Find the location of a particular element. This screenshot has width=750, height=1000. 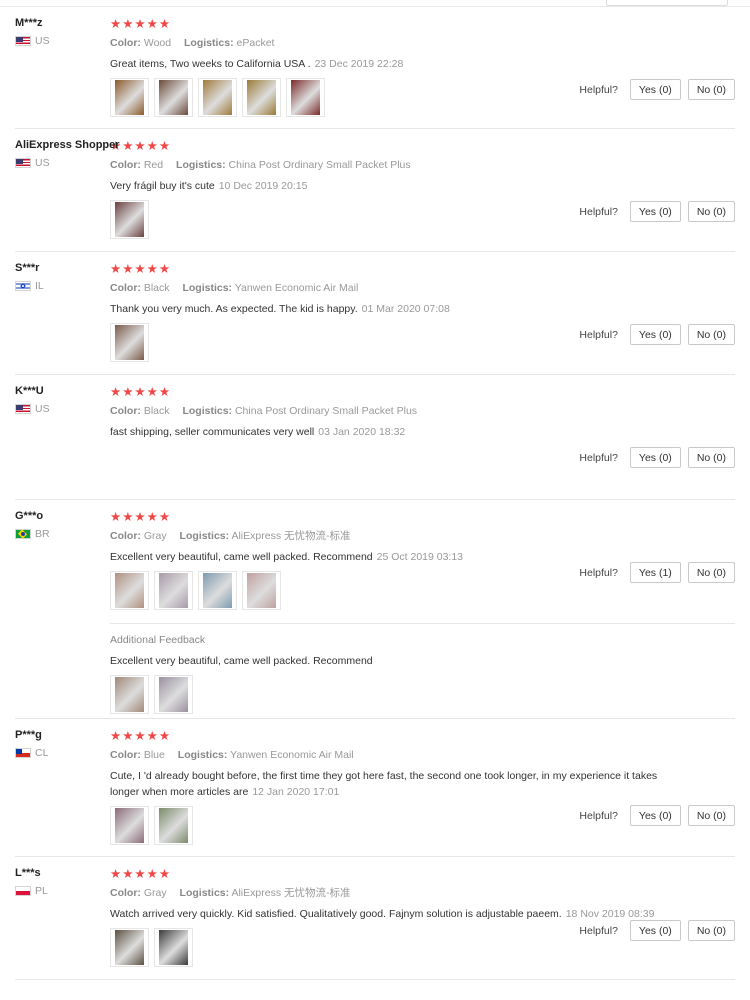

review-date: 12 Jan 2020 17:01 is located at coordinates (296, 792).